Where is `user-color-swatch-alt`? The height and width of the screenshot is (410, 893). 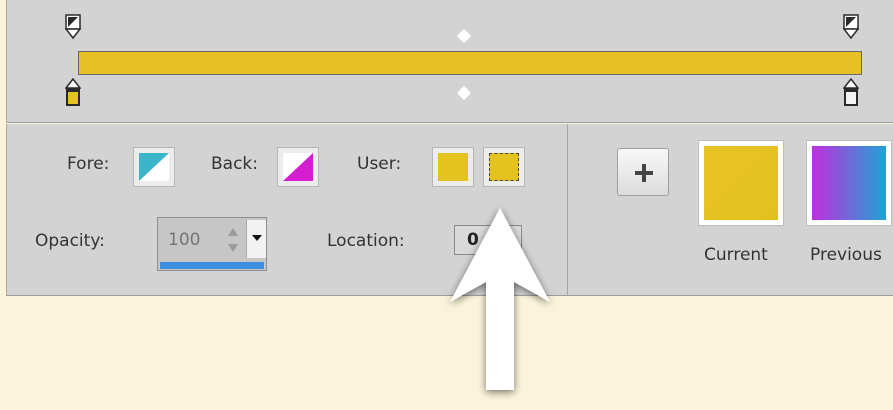 user-color-swatch-alt is located at coordinates (504, 167).